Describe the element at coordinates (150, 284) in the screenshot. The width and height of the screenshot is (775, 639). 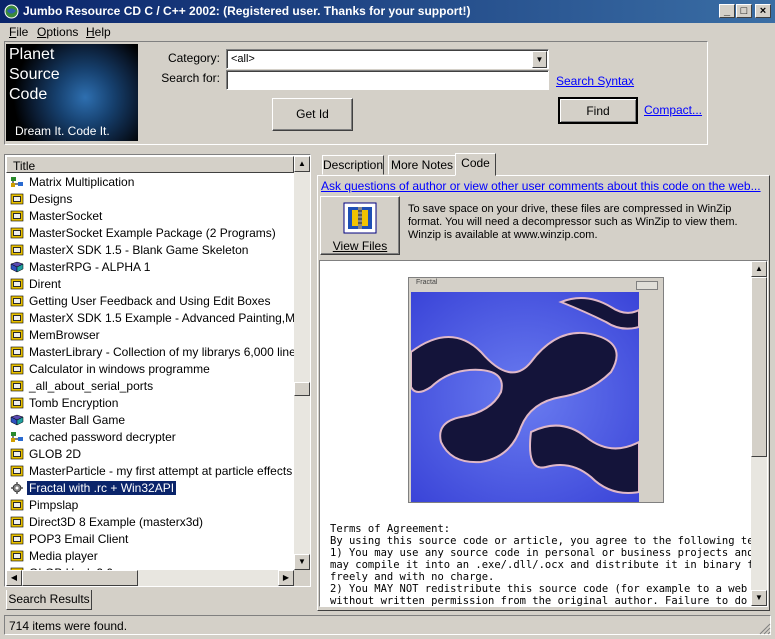
I see `list-item: Dirent` at that location.